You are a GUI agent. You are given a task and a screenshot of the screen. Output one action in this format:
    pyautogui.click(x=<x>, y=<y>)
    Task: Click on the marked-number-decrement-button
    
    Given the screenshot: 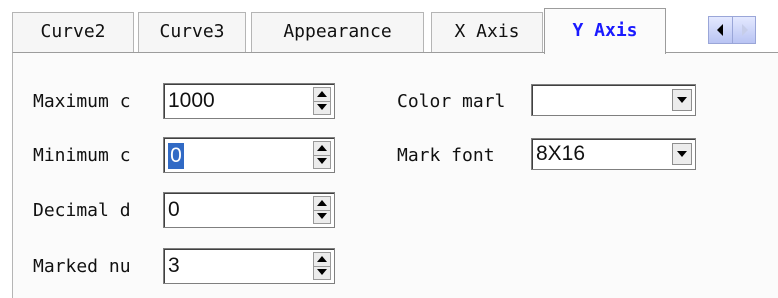 What is the action you would take?
    pyautogui.click(x=322, y=272)
    